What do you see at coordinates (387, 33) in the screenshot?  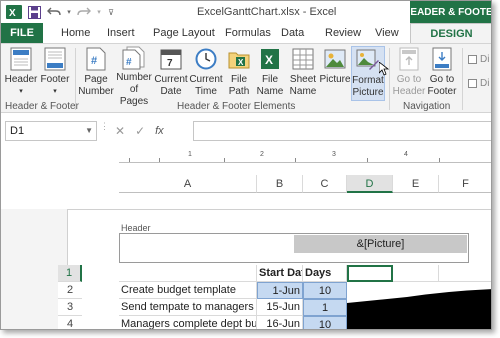 I see `tab-view: View` at bounding box center [387, 33].